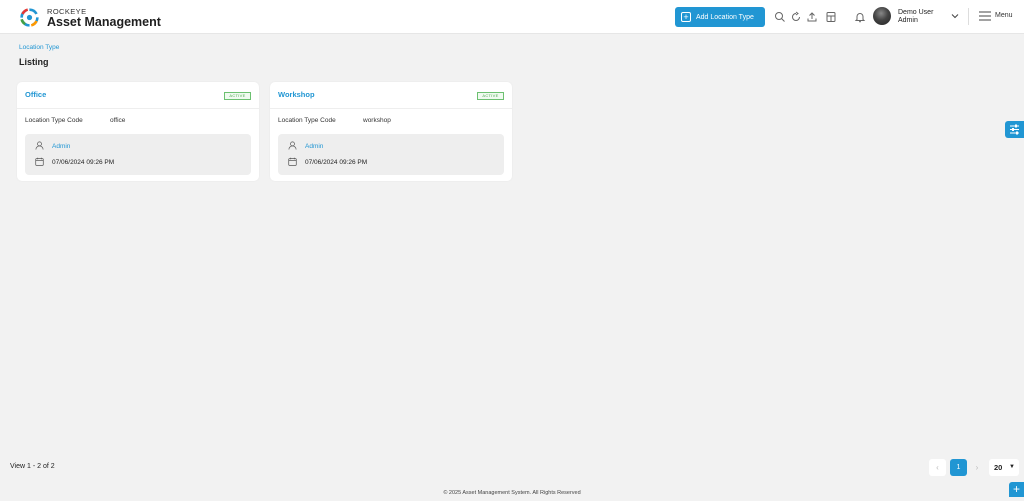  What do you see at coordinates (34, 62) in the screenshot?
I see `page-title: Listing` at bounding box center [34, 62].